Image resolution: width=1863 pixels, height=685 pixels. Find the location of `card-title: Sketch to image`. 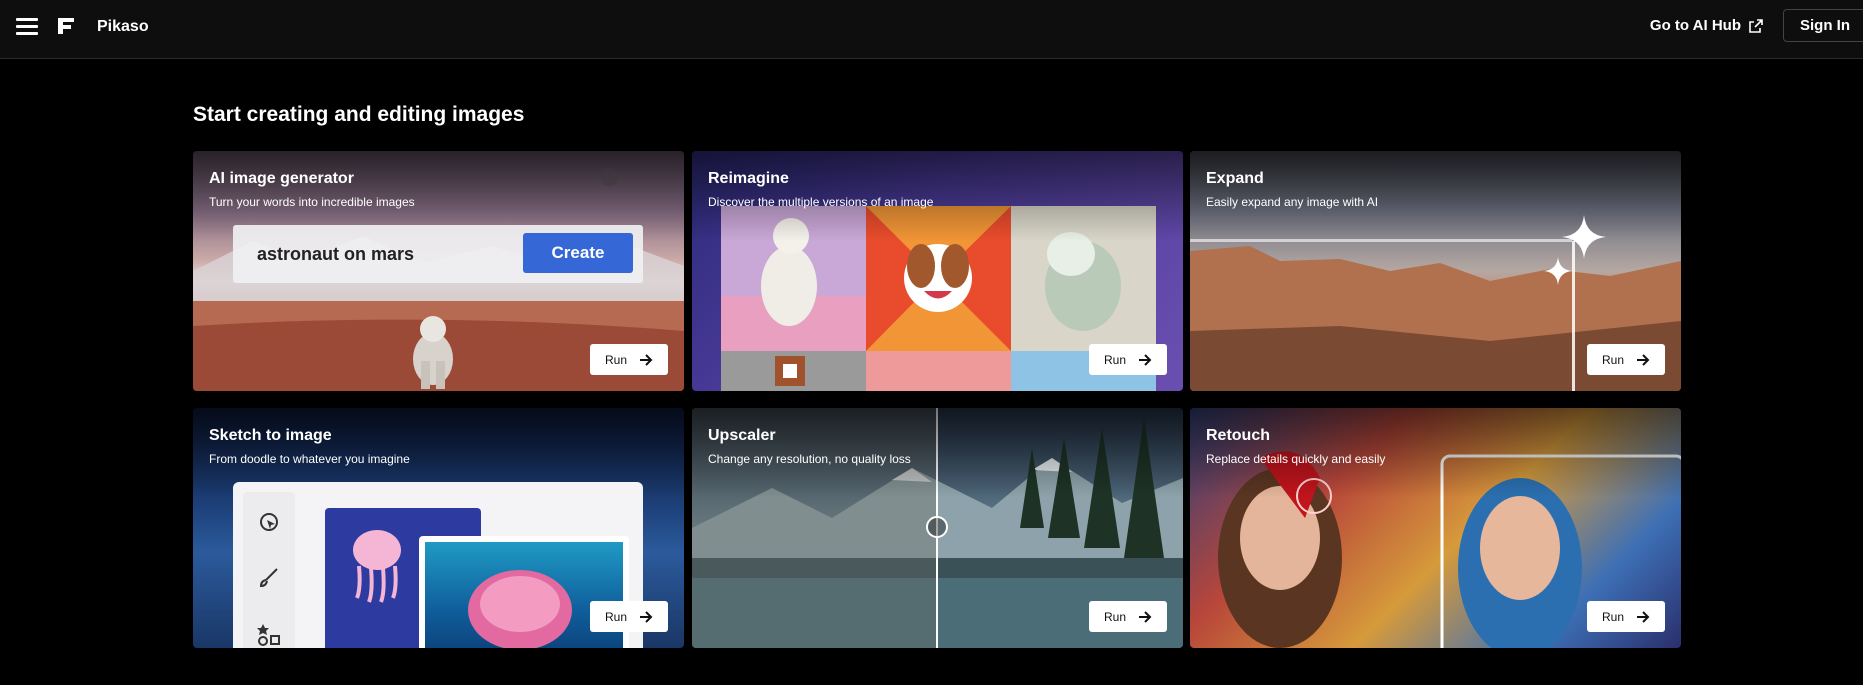

card-title: Sketch to image is located at coordinates (270, 435).